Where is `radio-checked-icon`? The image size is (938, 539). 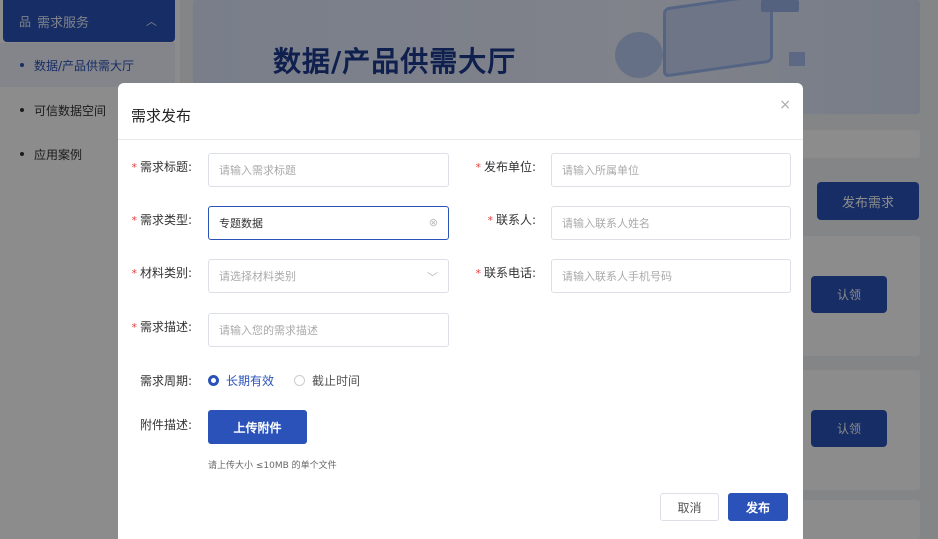
radio-checked-icon is located at coordinates (213, 380).